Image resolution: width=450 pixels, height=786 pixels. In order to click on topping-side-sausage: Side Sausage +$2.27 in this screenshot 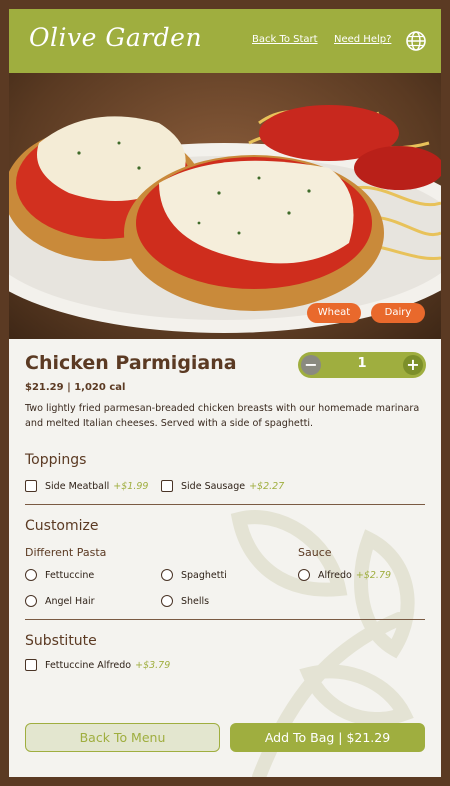, I will do `click(222, 486)`.